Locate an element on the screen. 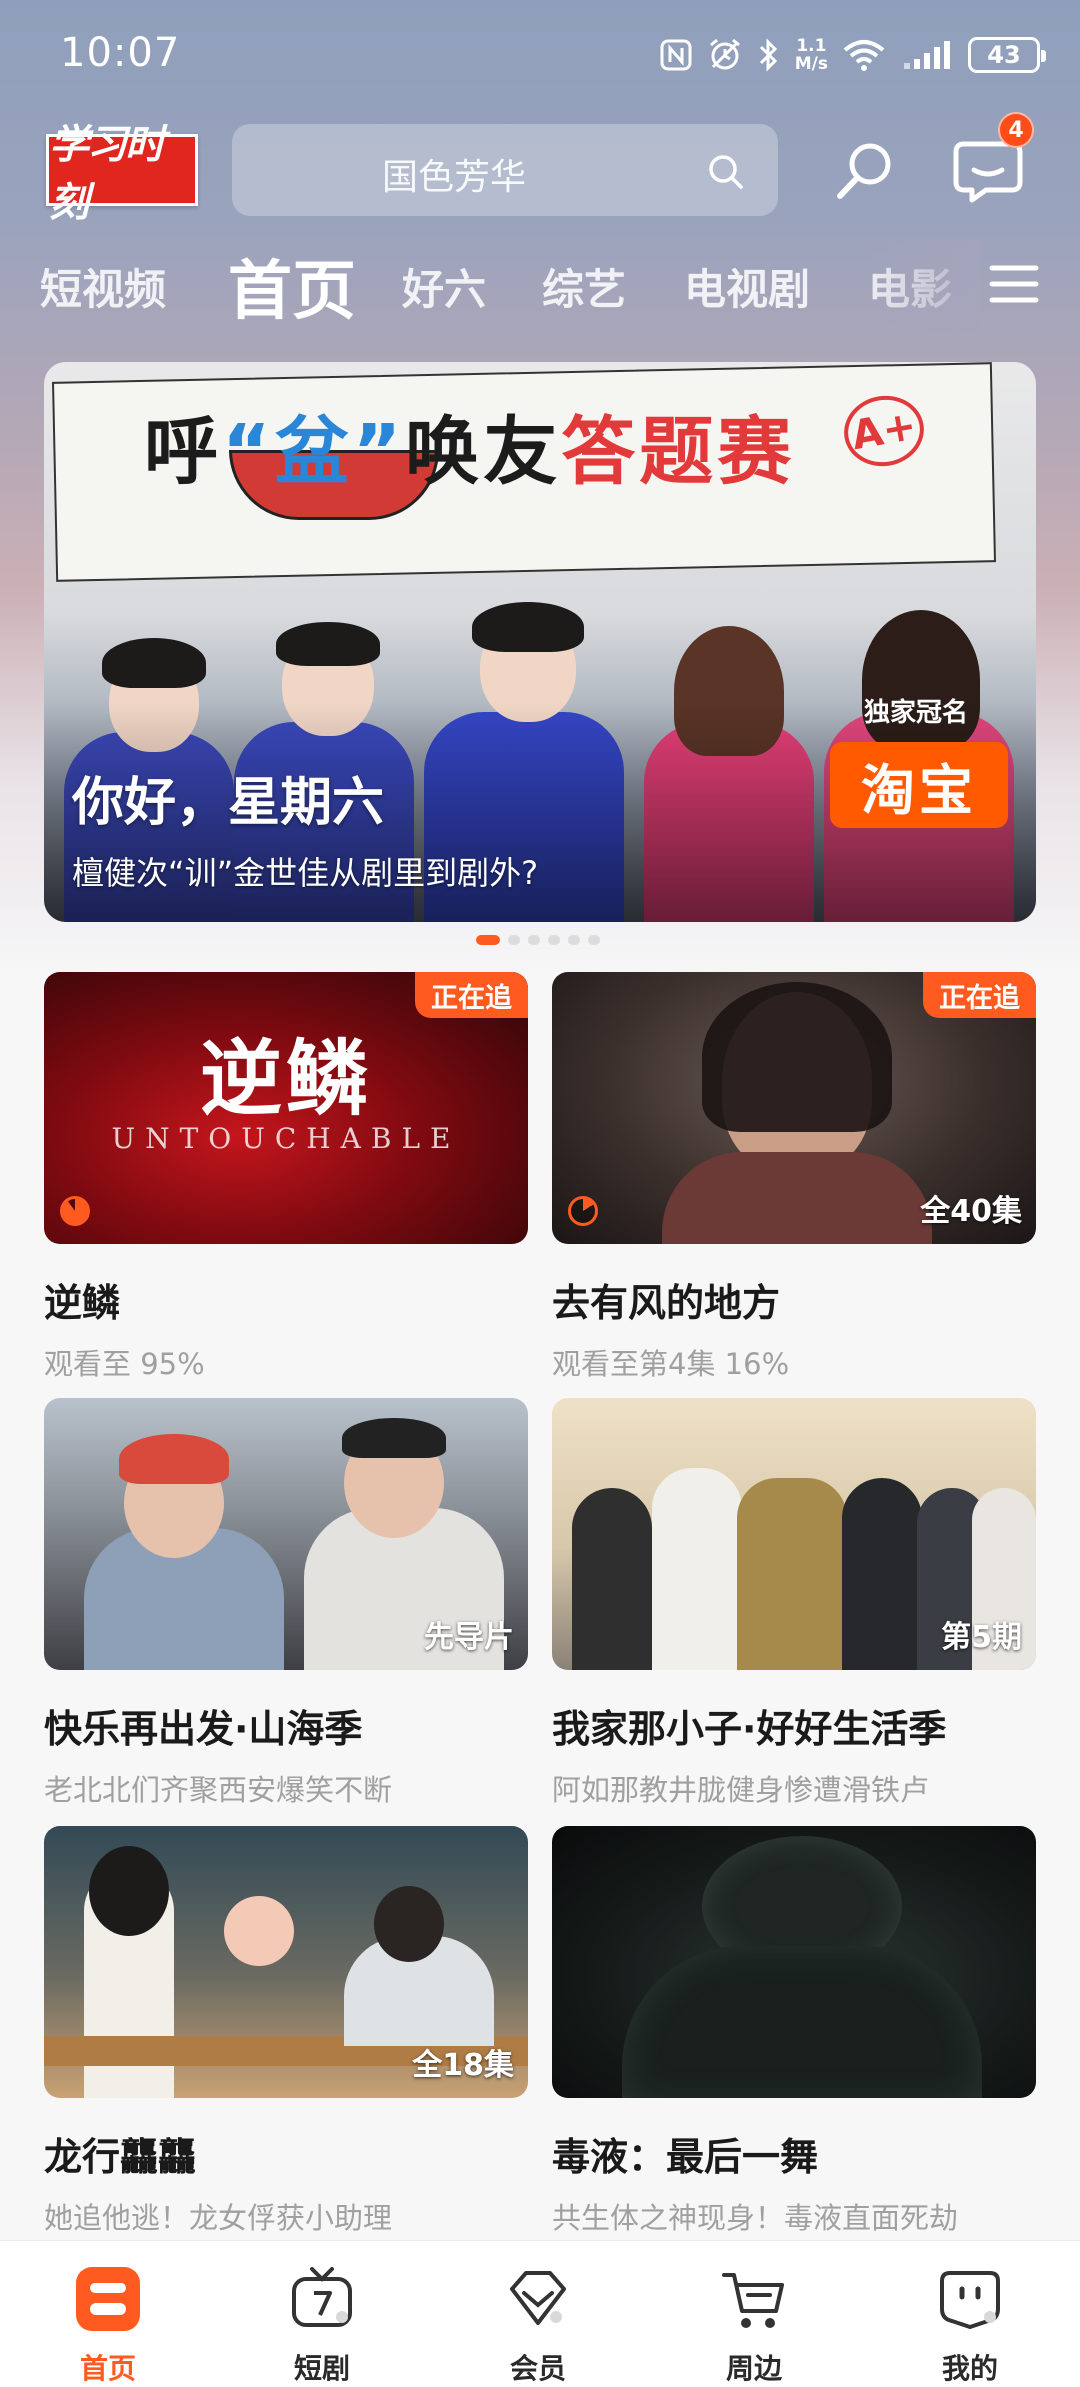 This screenshot has width=1080, height=2387. nav-label: 首页 is located at coordinates (107, 2368).